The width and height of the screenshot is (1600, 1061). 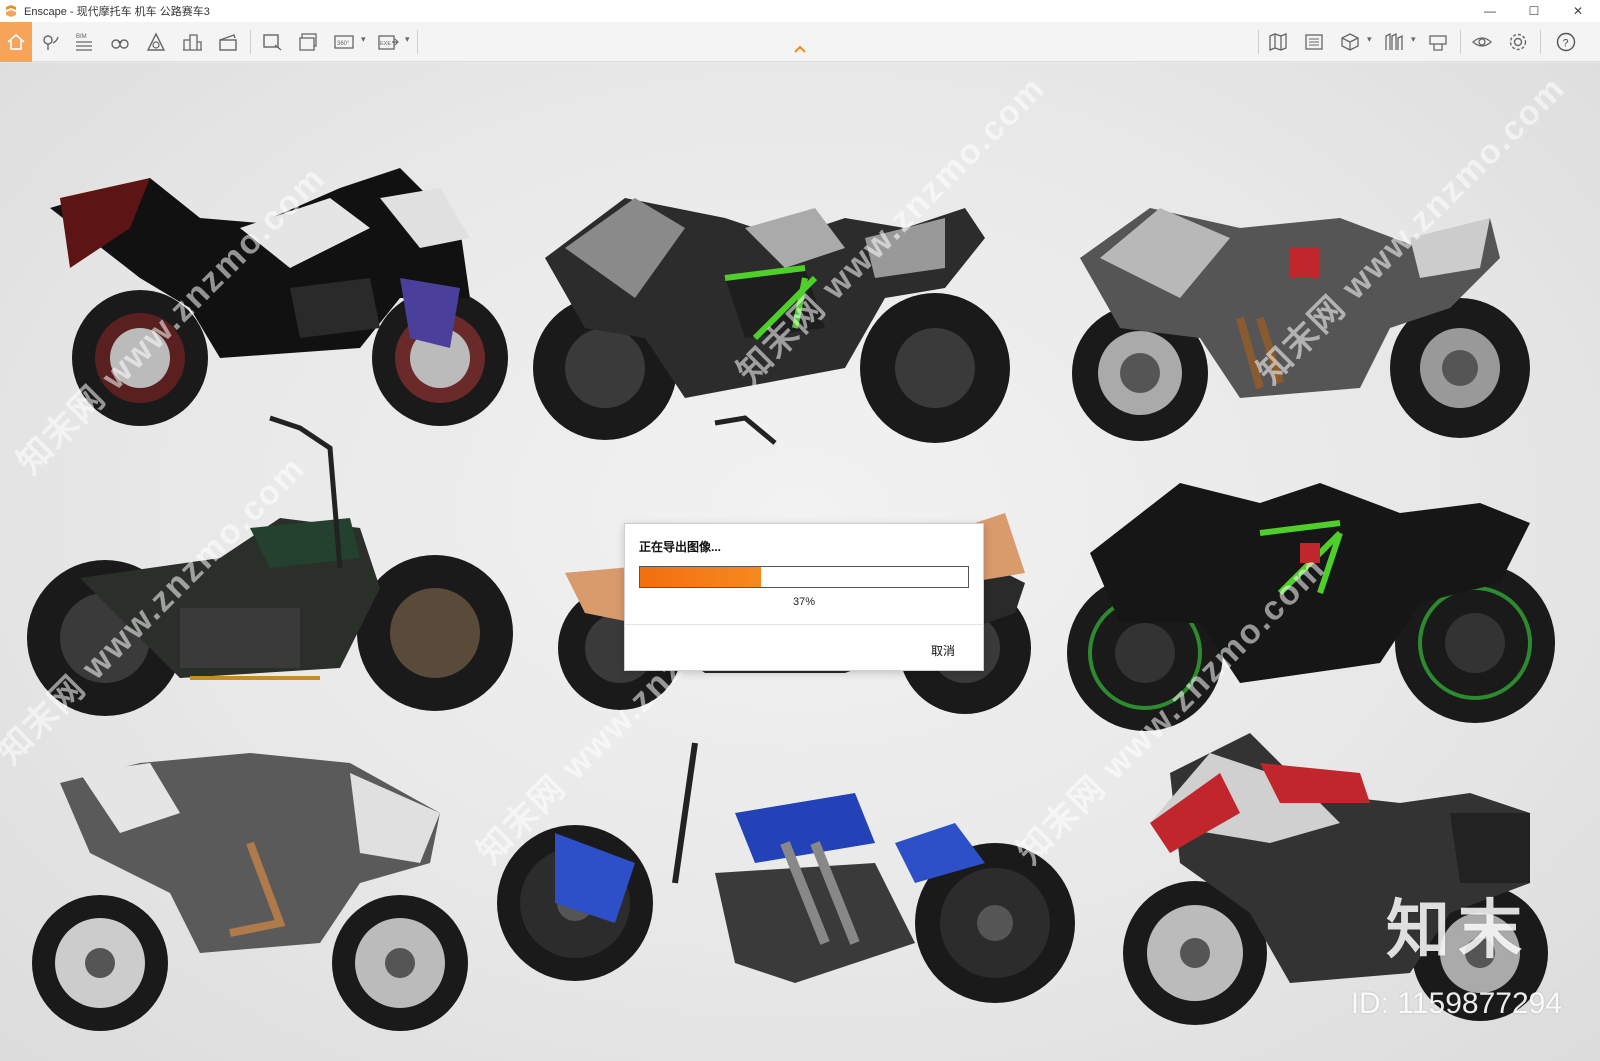 I want to click on svg-text: EXE, so click(x=385, y=44).